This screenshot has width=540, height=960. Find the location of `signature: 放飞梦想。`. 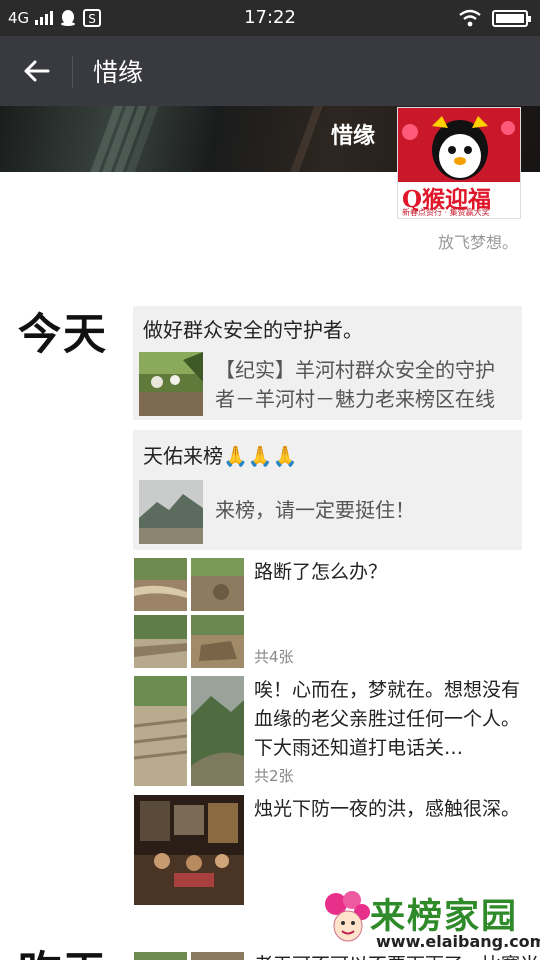

signature: 放飞梦想。 is located at coordinates (477, 242).